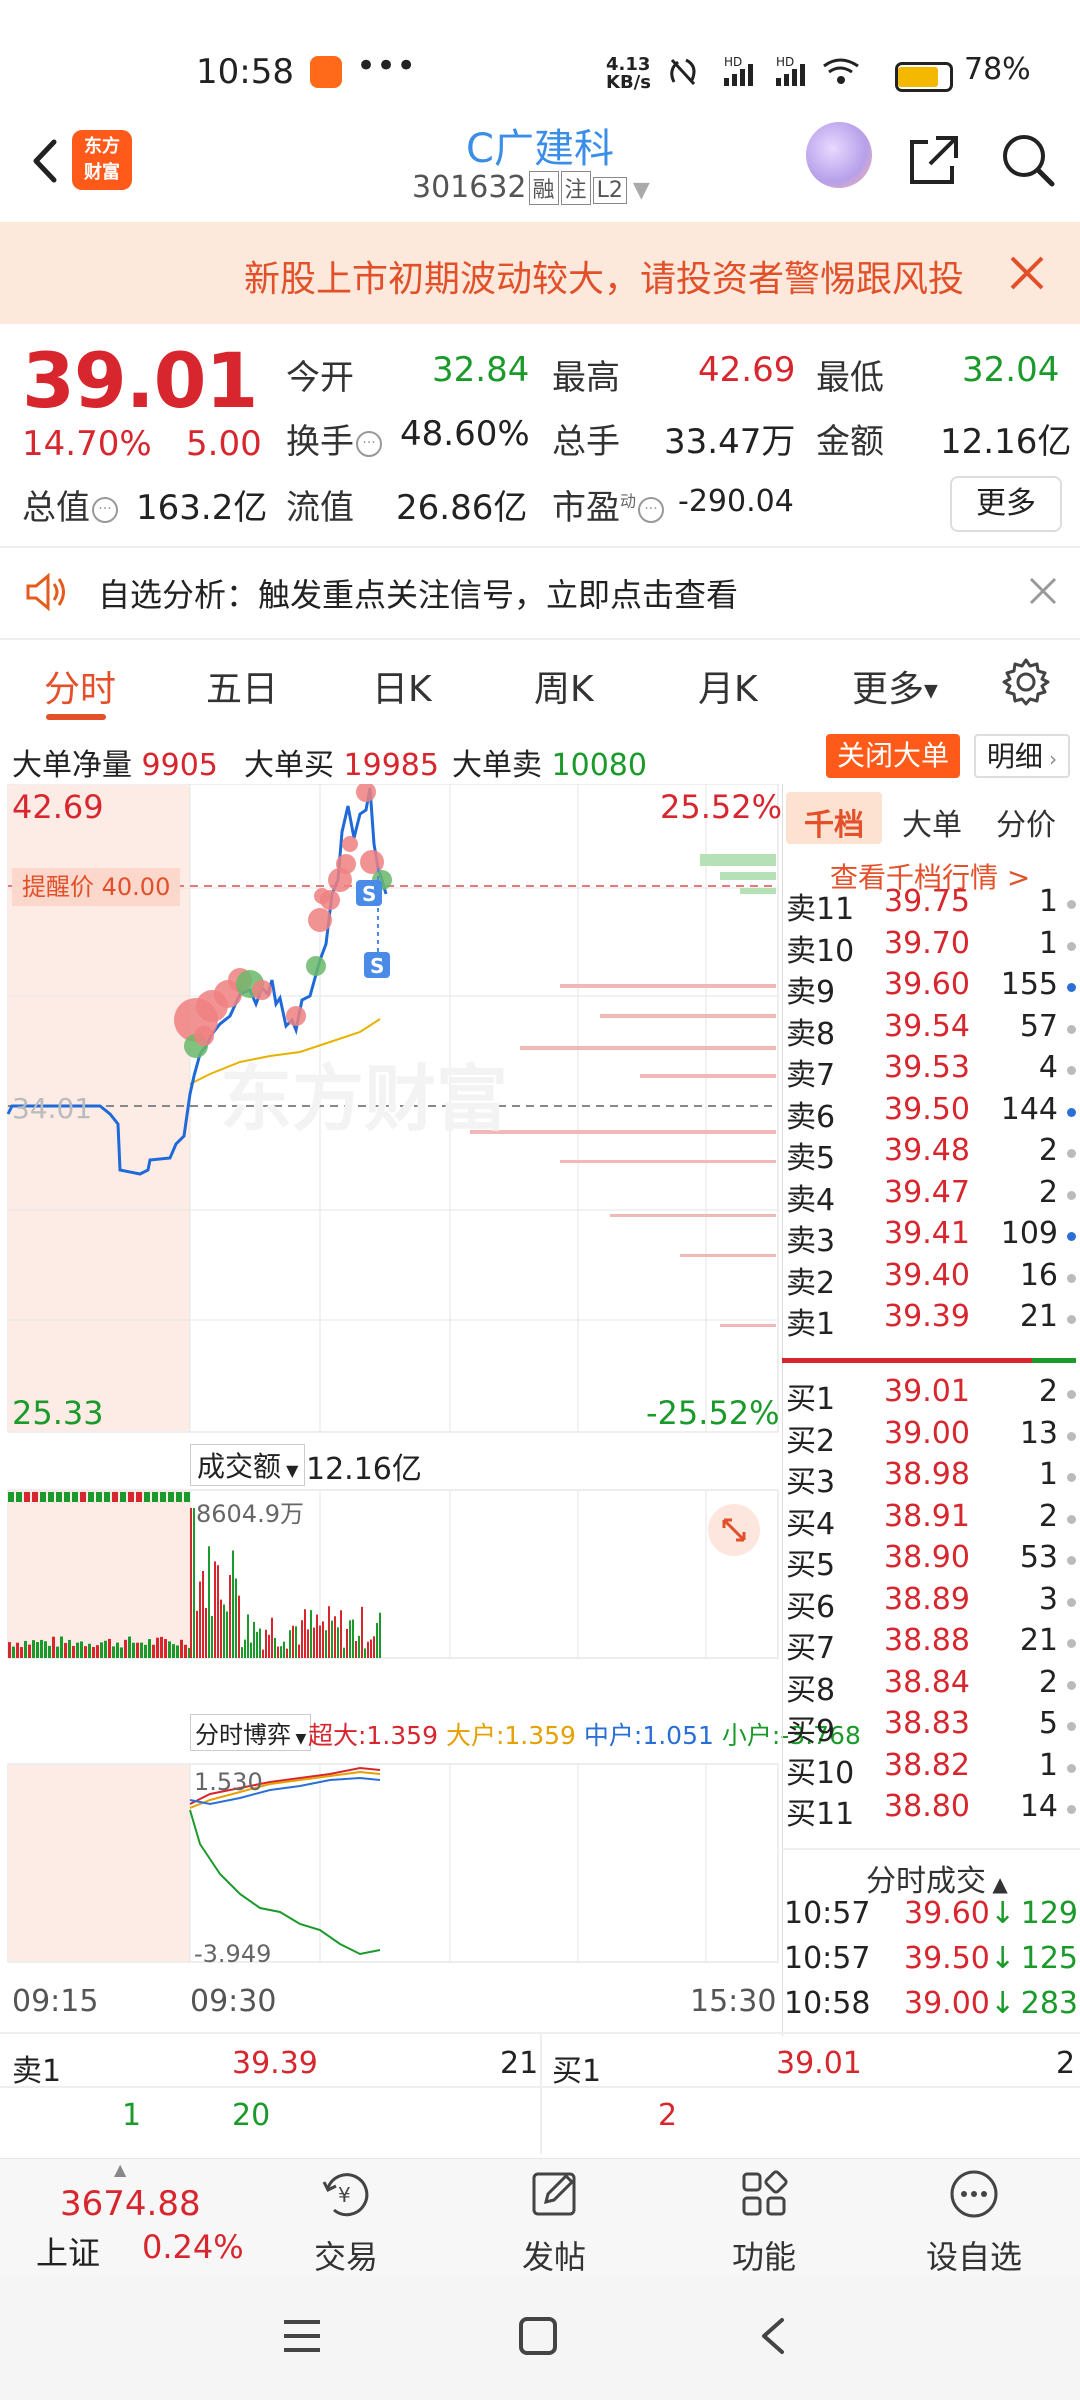 The image size is (1080, 2400). Describe the element at coordinates (1026, 682) in the screenshot. I see `gear-icon` at that location.